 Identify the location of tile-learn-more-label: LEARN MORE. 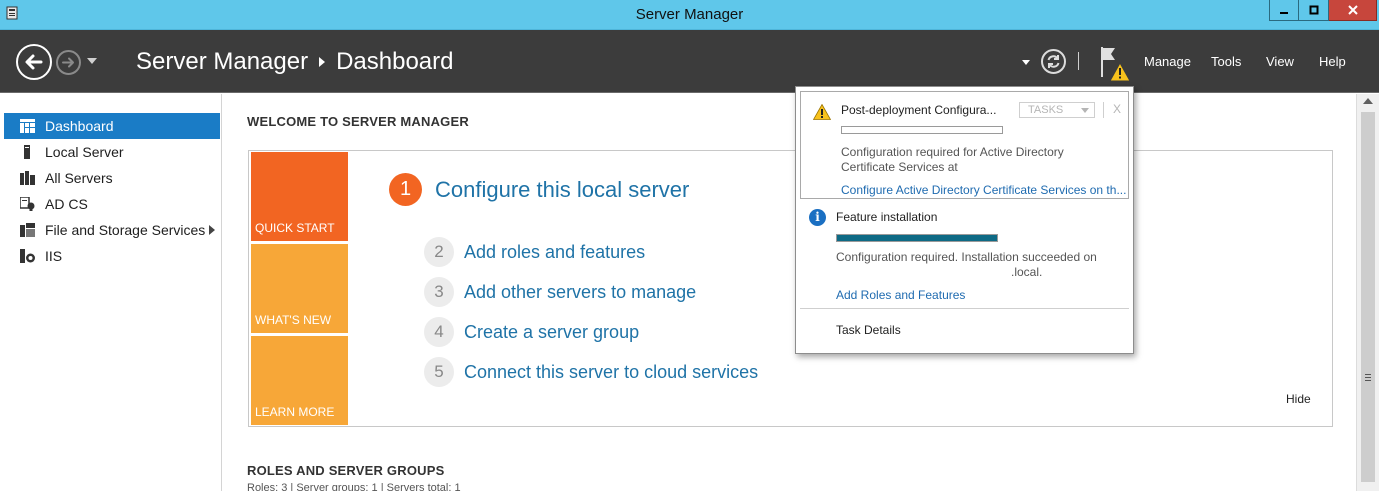
(295, 412).